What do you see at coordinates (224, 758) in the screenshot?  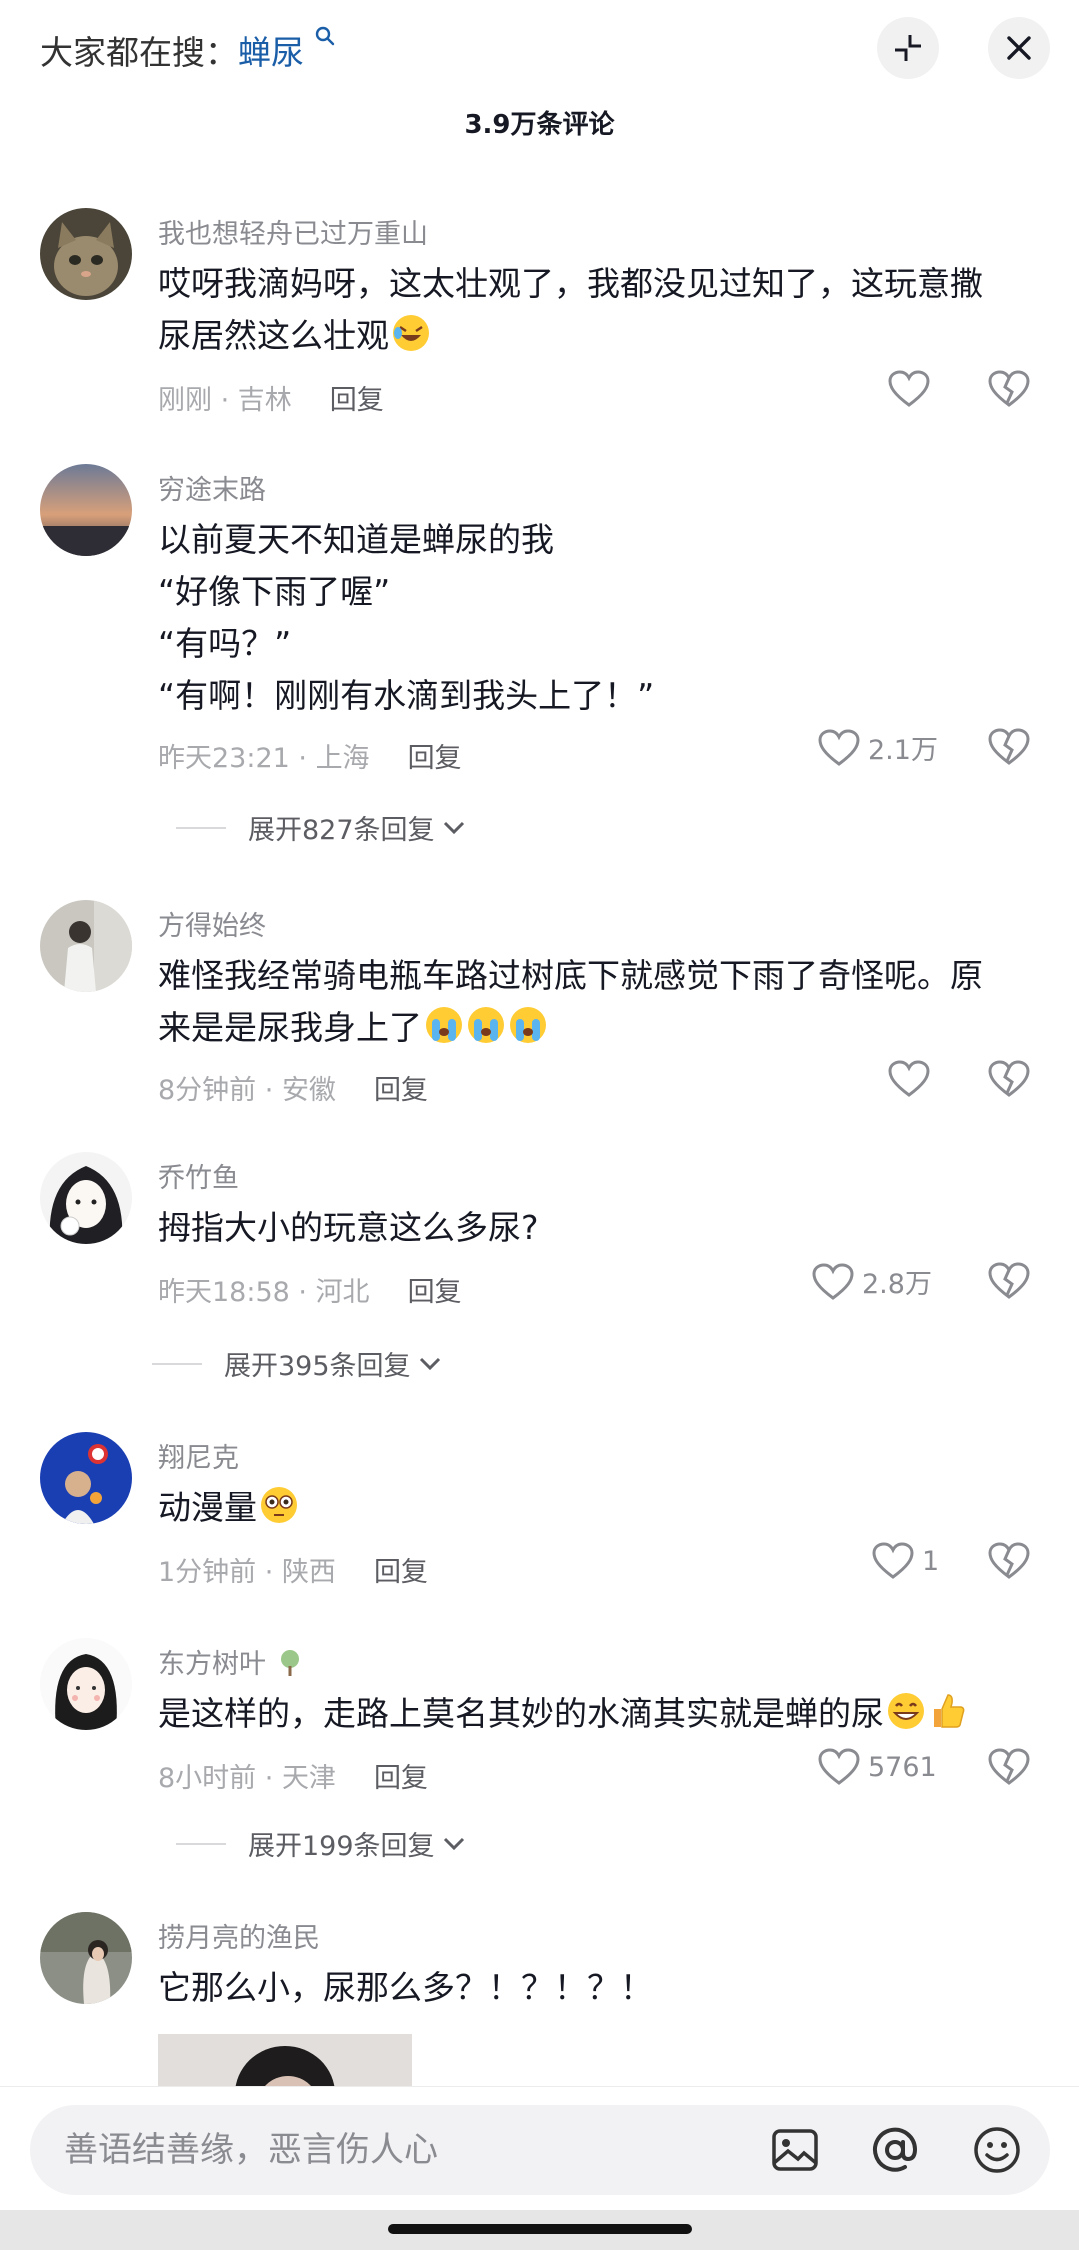 I see `comment-time: 昨天23:21` at bounding box center [224, 758].